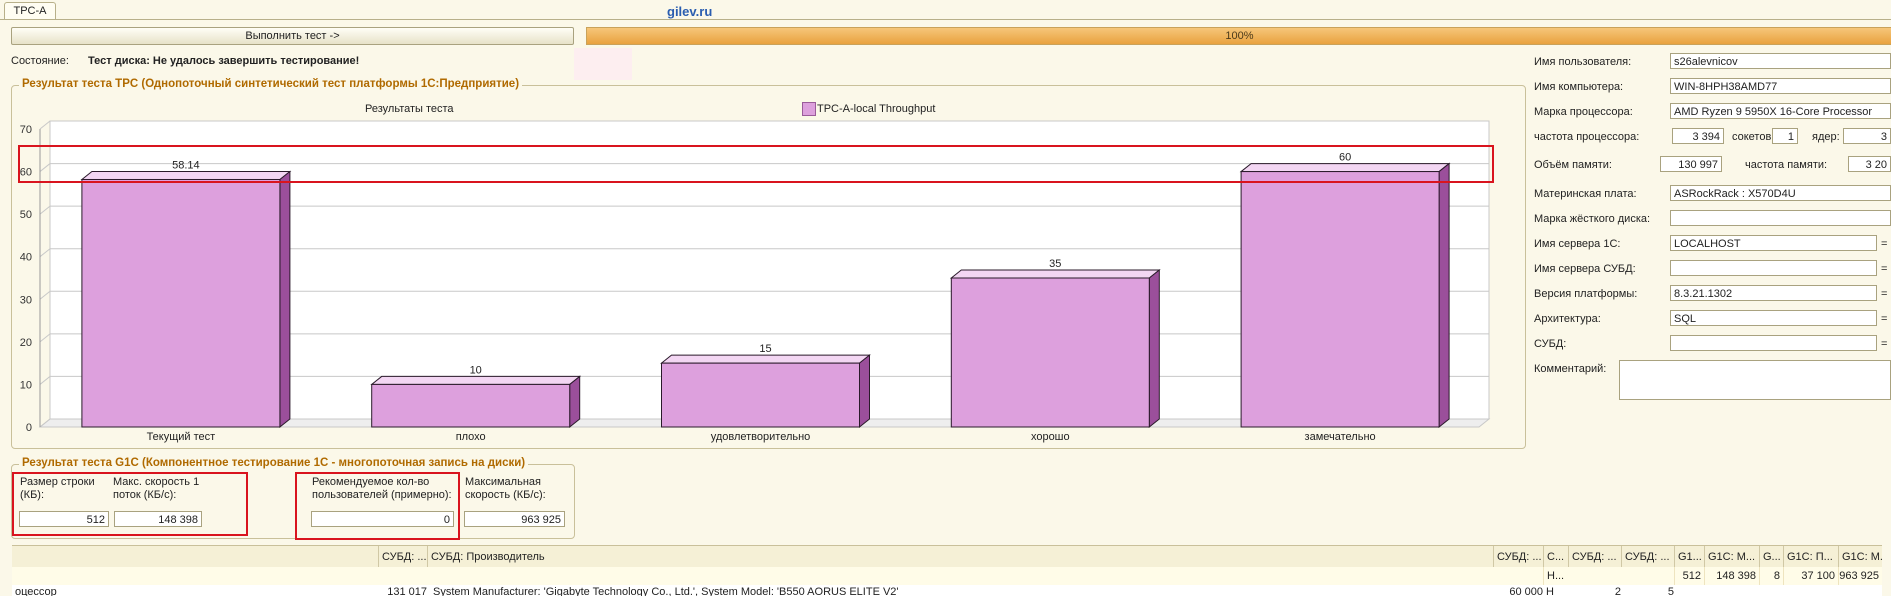 The image size is (1891, 596). I want to click on x-category-label: Текущий тест, so click(181, 437).